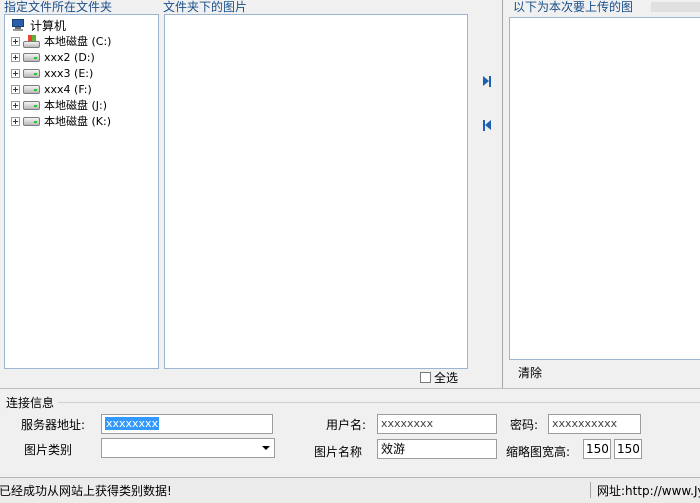 This screenshot has height=503, width=700. What do you see at coordinates (77, 121) in the screenshot?
I see `tree-item-label: 本地磁盘 (K:)` at bounding box center [77, 121].